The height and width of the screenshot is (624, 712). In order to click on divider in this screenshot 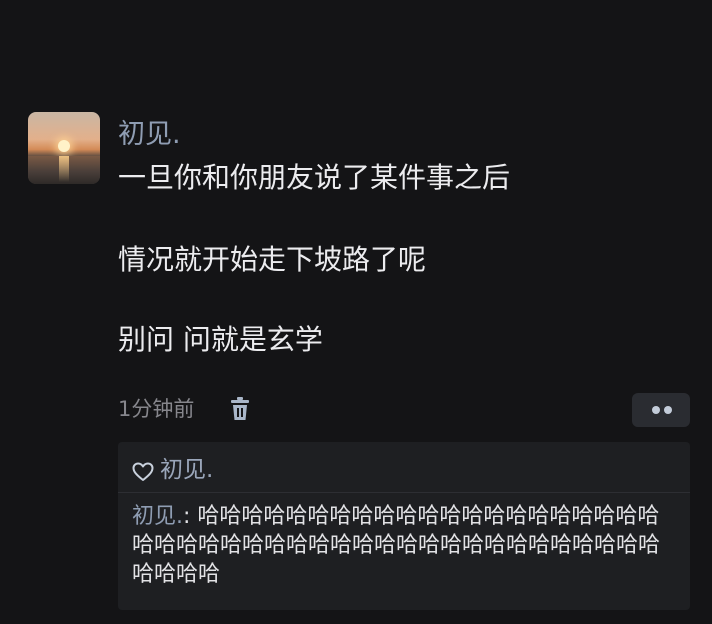, I will do `click(404, 492)`.